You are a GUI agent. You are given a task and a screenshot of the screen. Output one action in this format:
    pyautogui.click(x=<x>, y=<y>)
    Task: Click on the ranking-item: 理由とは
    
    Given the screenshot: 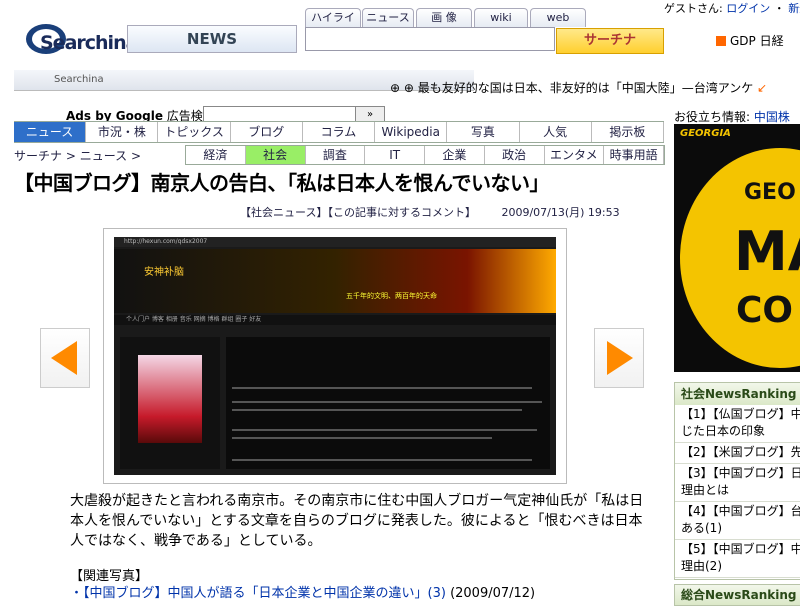 What is the action you would take?
    pyautogui.click(x=737, y=491)
    